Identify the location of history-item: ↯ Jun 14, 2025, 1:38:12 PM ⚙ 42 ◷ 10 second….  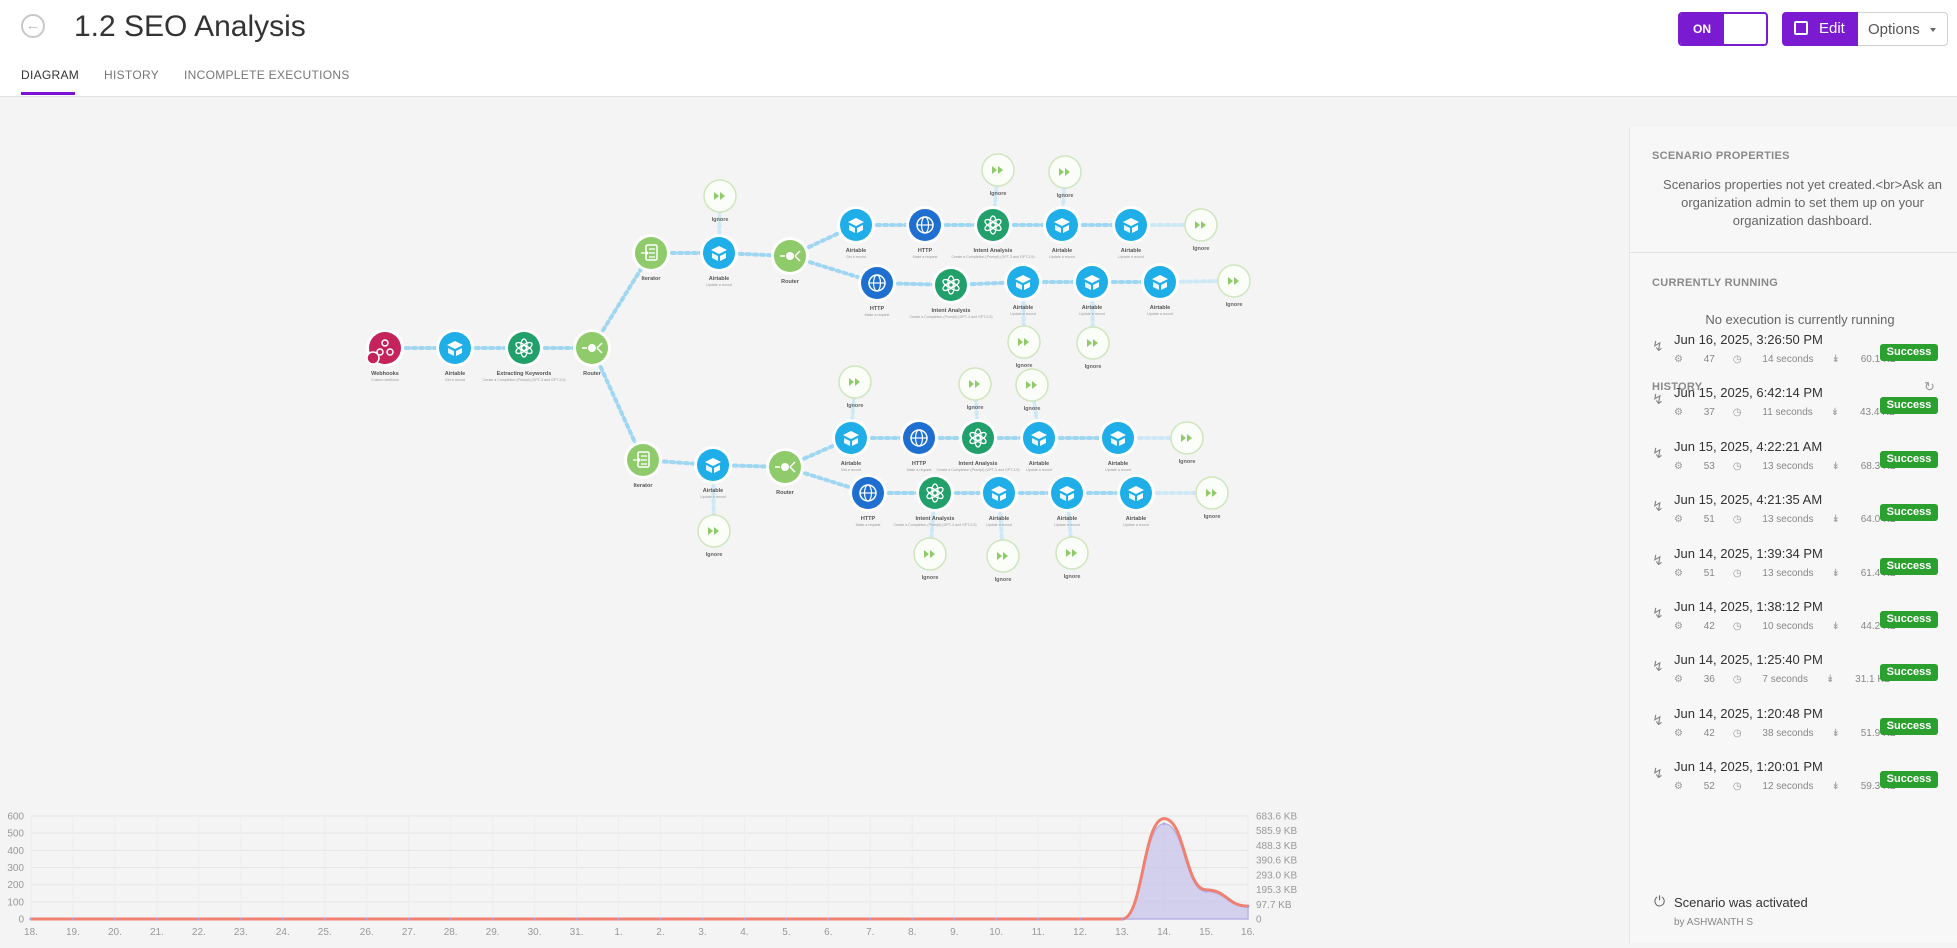
(1793, 622).